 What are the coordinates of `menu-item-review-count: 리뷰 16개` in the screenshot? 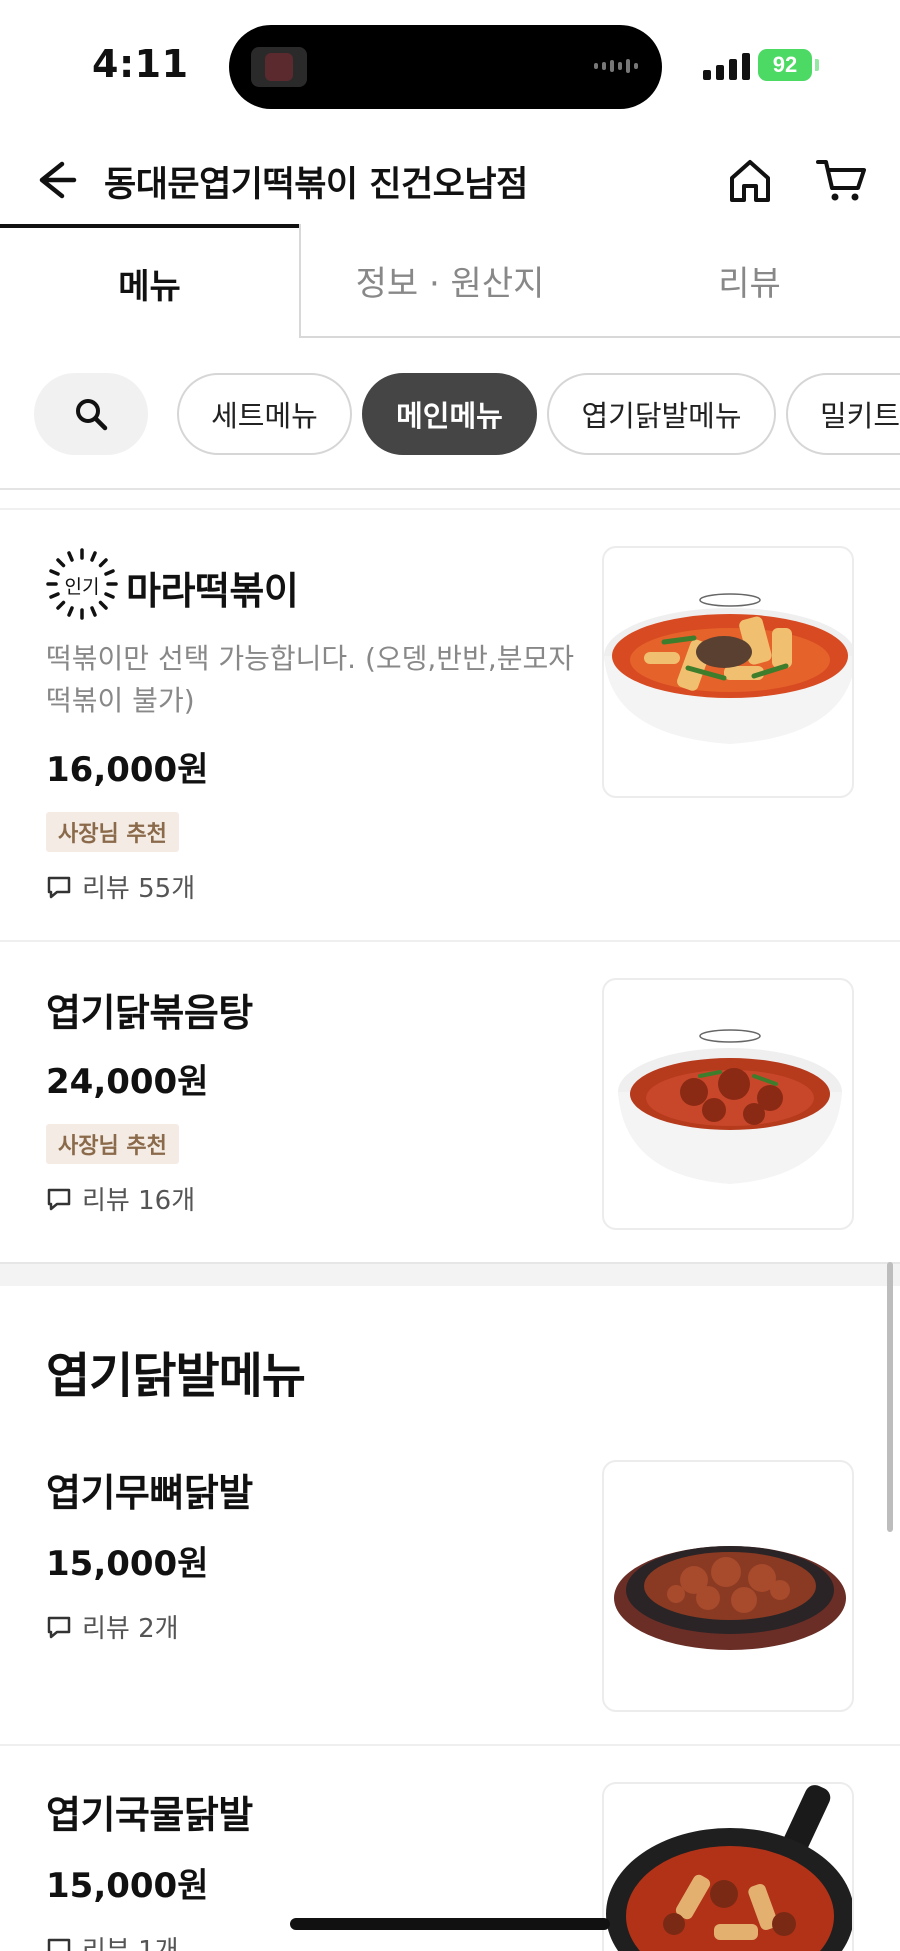 It's located at (120, 1198).